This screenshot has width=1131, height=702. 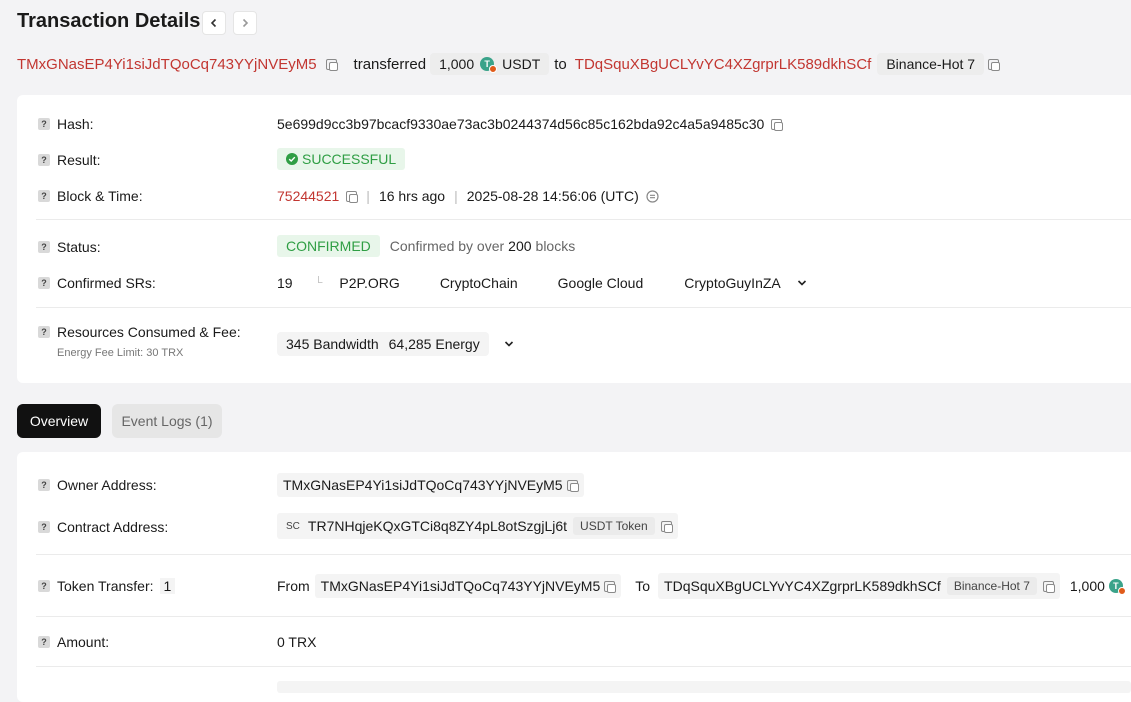 I want to click on contract-label-row: ? Contract Address:, so click(x=103, y=527).